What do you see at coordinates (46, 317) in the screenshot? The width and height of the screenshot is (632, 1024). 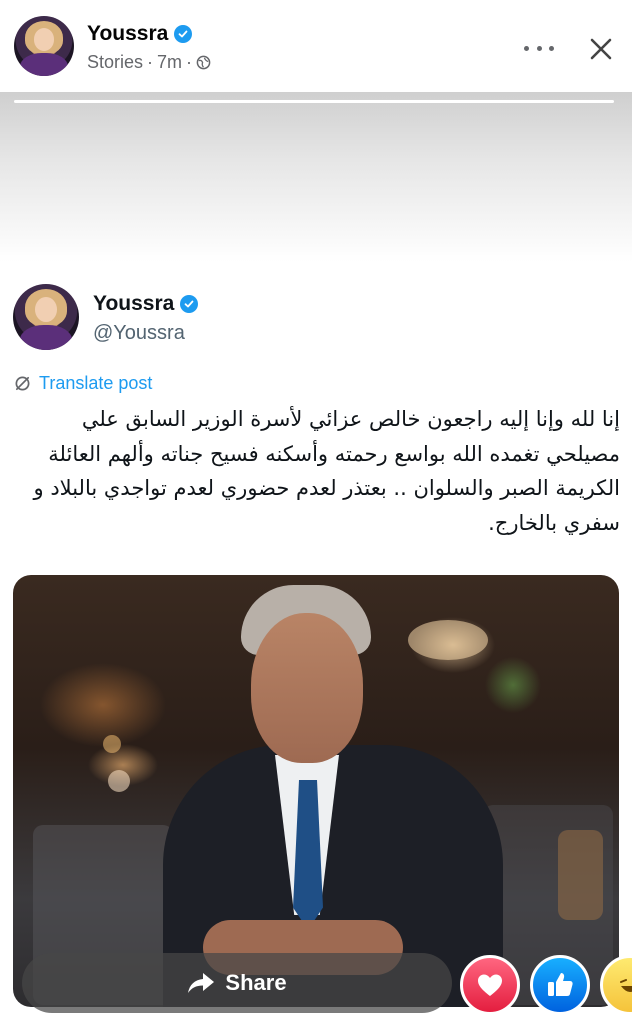 I see `tweet-author-avatar` at bounding box center [46, 317].